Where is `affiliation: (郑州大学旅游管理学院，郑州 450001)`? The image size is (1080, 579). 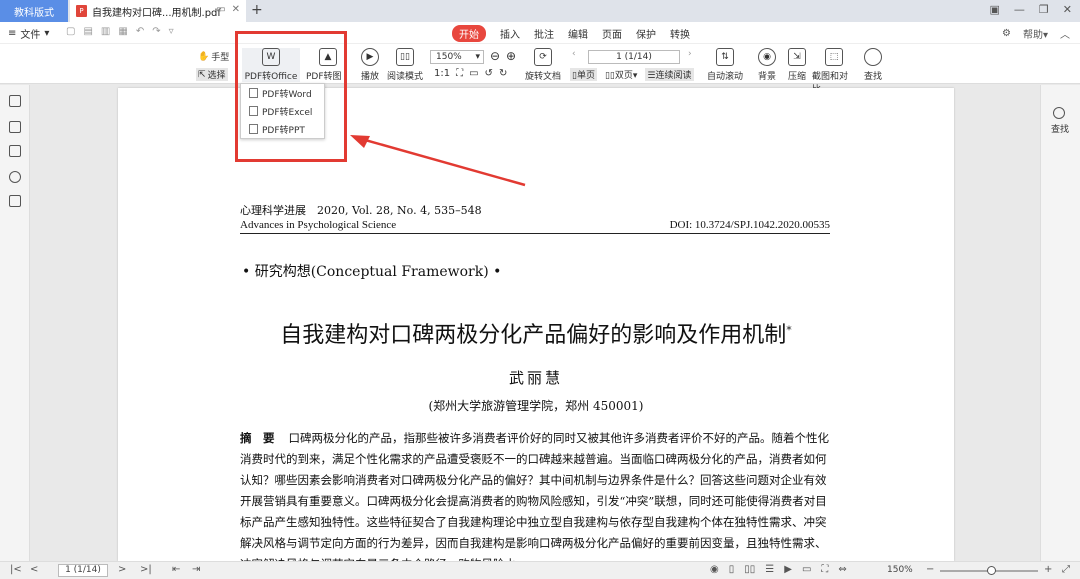
affiliation: (郑州大学旅游管理学院，郑州 450001) is located at coordinates (536, 406).